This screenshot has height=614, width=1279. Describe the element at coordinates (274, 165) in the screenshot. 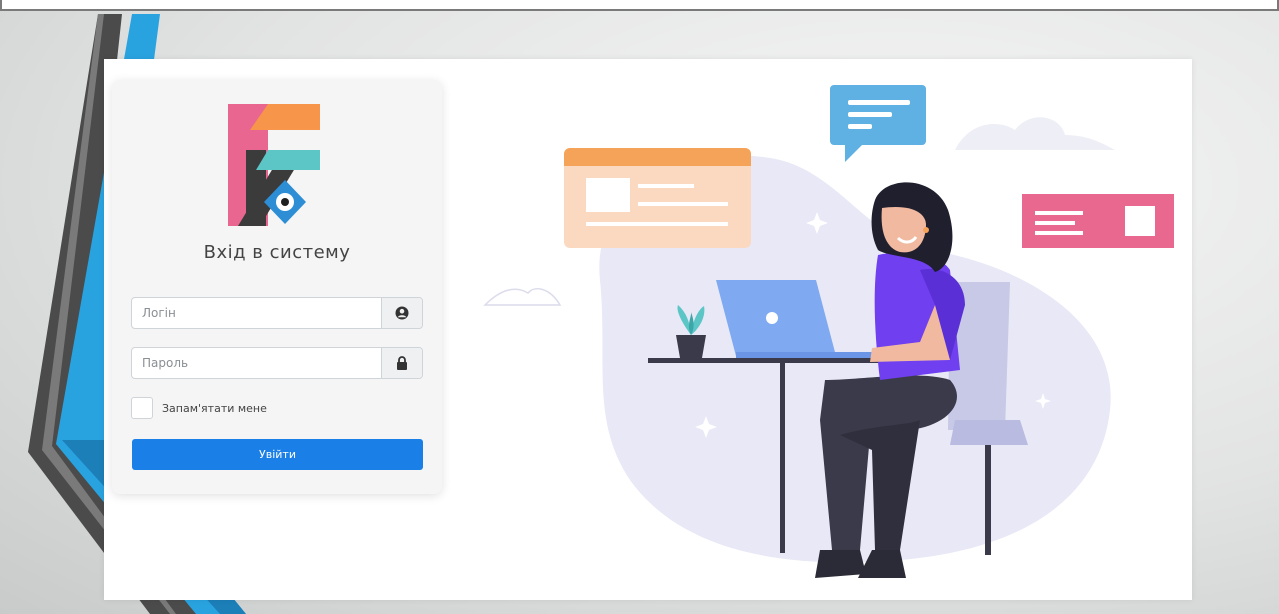

I see `app-logo` at that location.